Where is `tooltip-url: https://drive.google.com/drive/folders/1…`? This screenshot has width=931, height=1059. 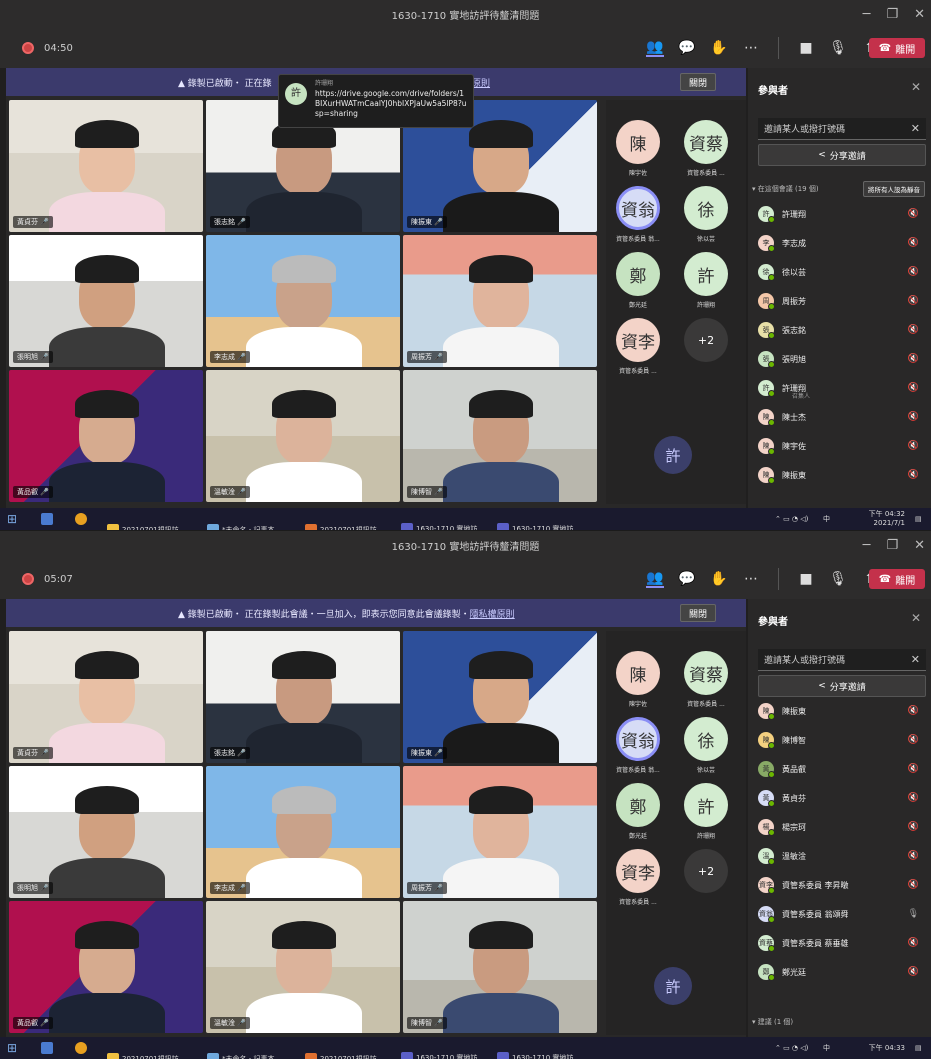 tooltip-url: https://drive.google.com/drive/folders/1… is located at coordinates (391, 104).